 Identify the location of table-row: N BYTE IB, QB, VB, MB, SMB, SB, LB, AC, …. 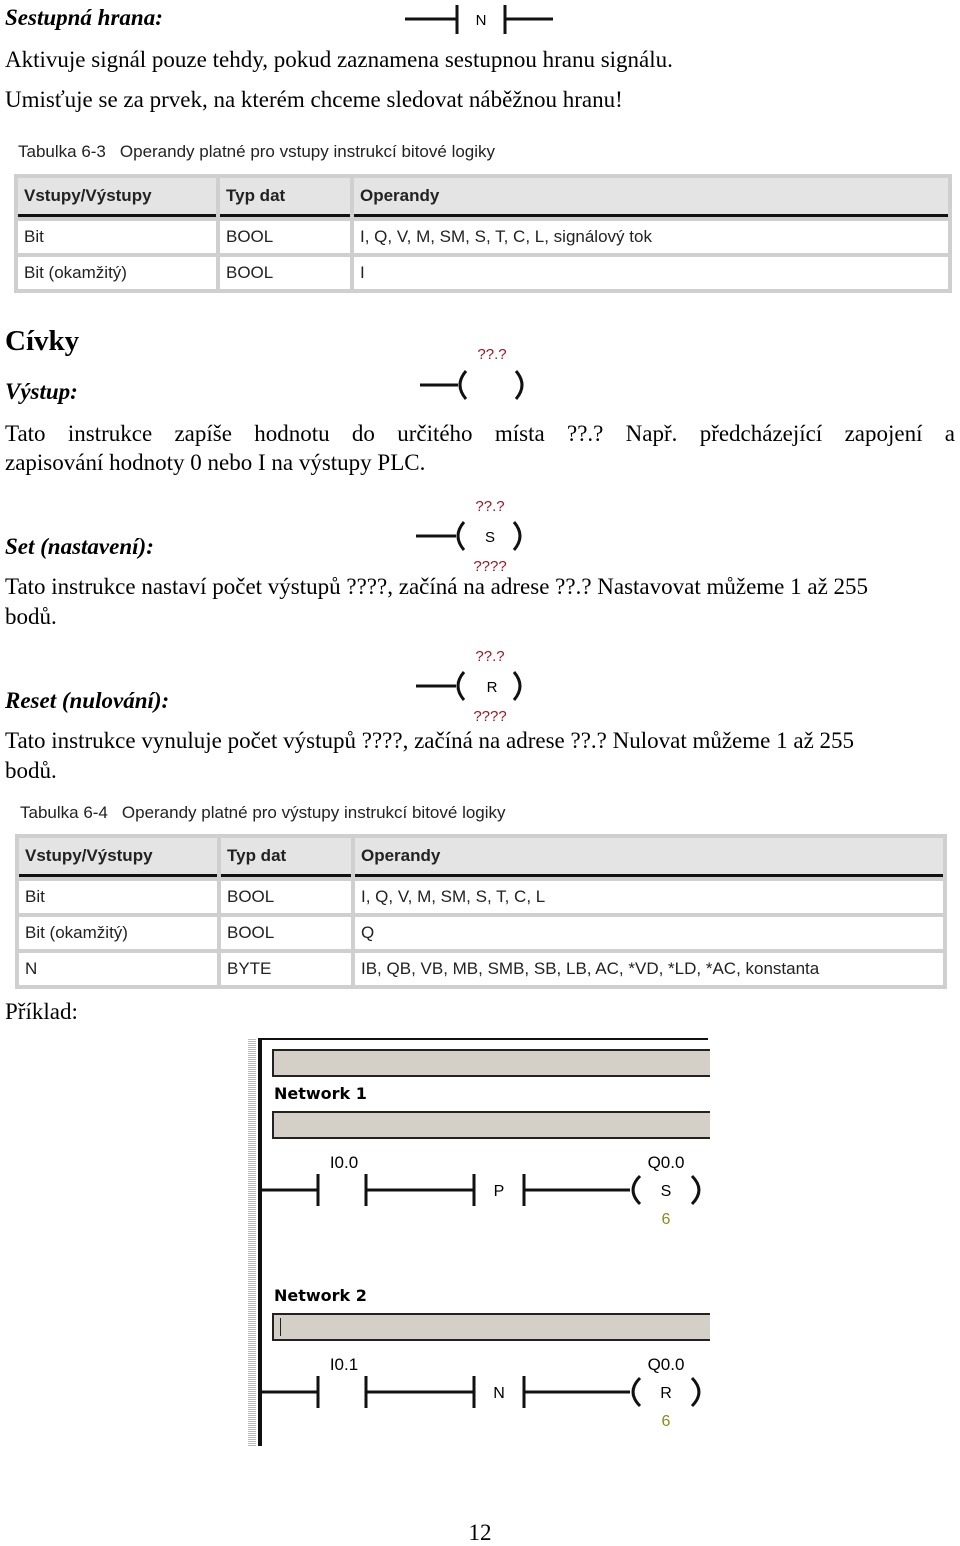
(481, 969).